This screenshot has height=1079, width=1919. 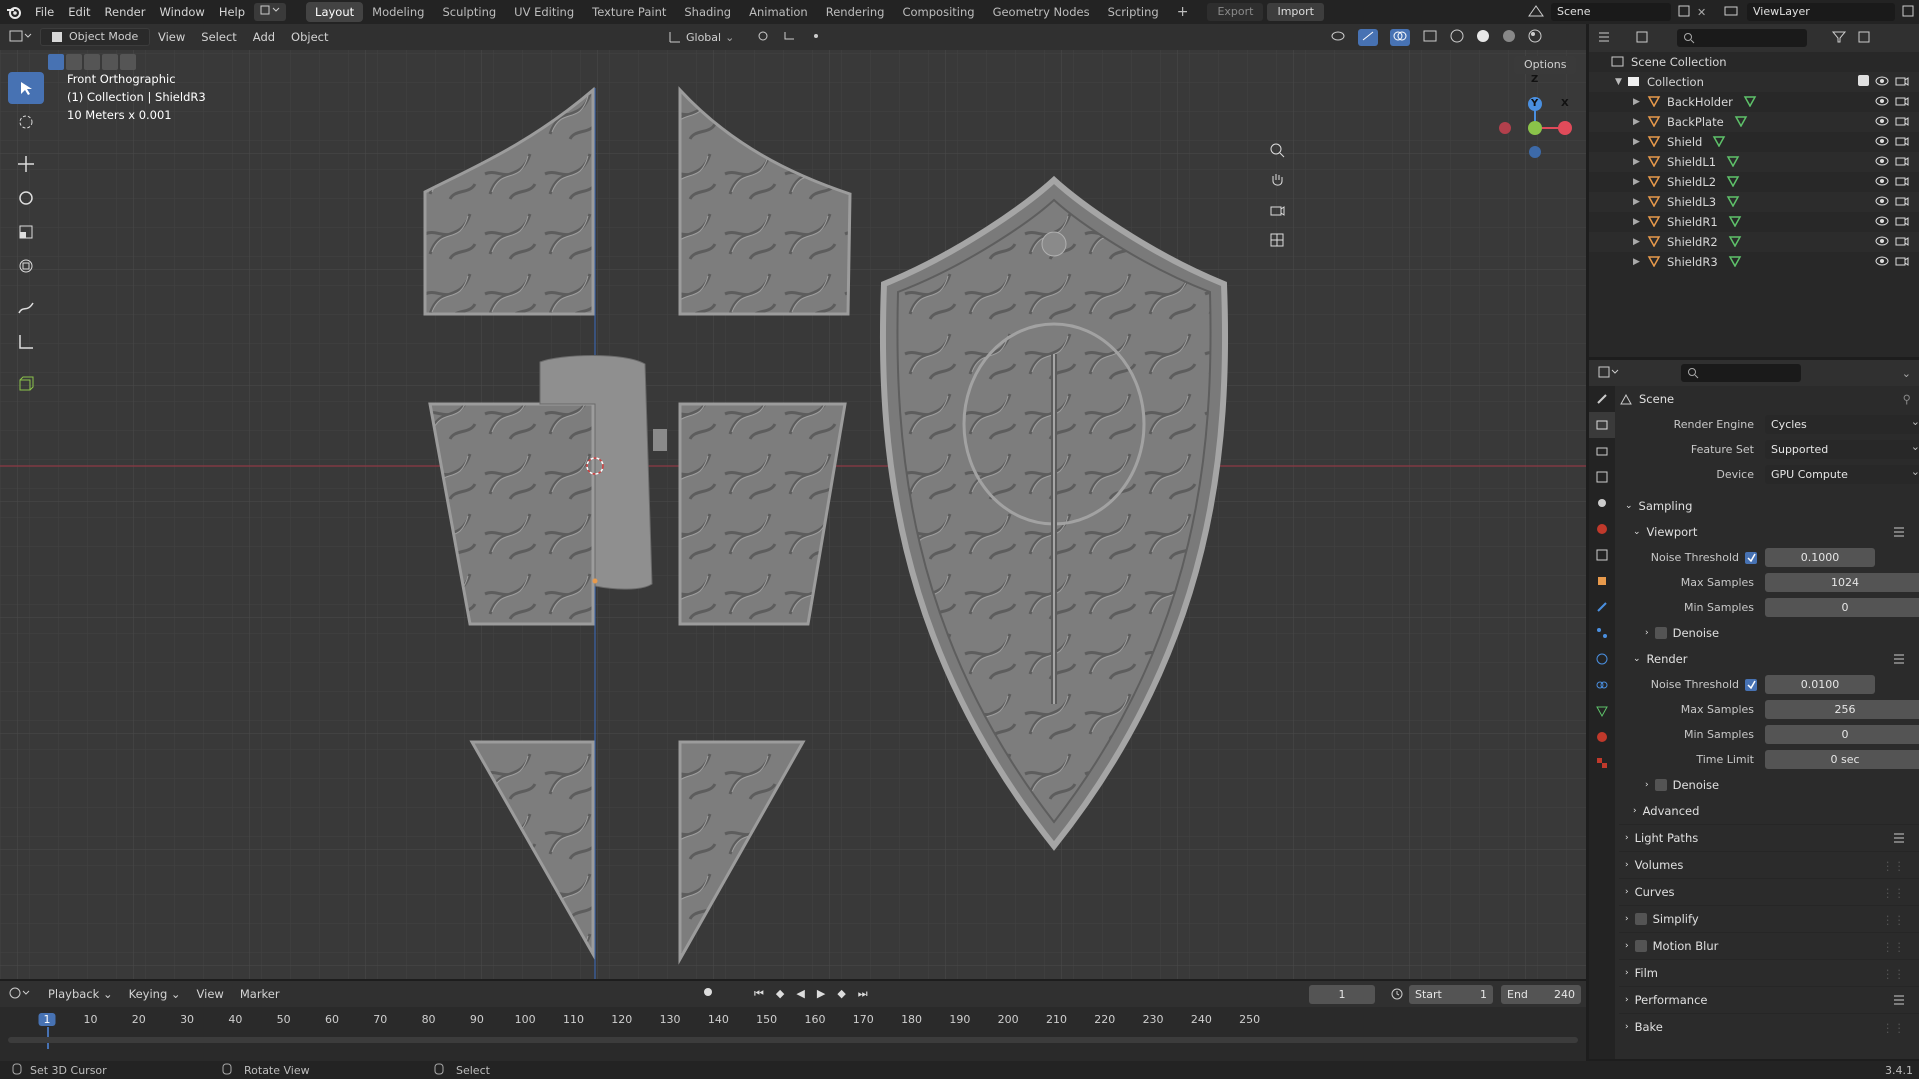 What do you see at coordinates (1457, 37) in the screenshot?
I see `wireframe-shading-icon` at bounding box center [1457, 37].